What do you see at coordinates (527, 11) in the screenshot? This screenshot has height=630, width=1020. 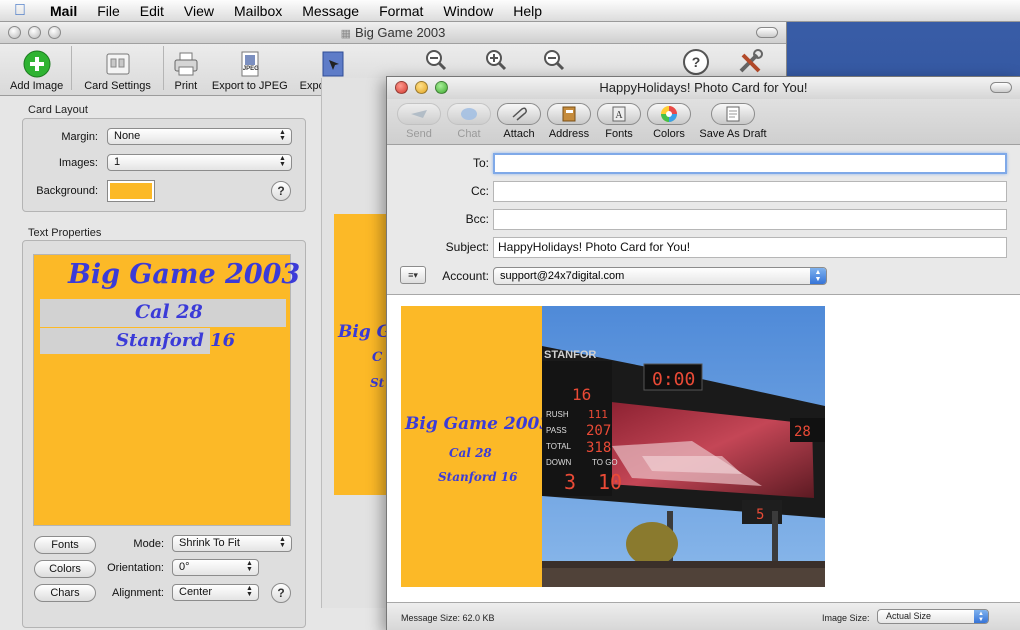 I see `menu-help: Help` at bounding box center [527, 11].